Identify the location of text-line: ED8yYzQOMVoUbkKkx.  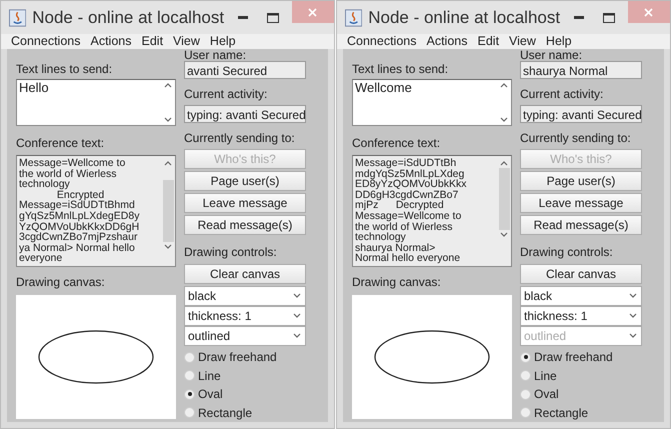
(411, 184).